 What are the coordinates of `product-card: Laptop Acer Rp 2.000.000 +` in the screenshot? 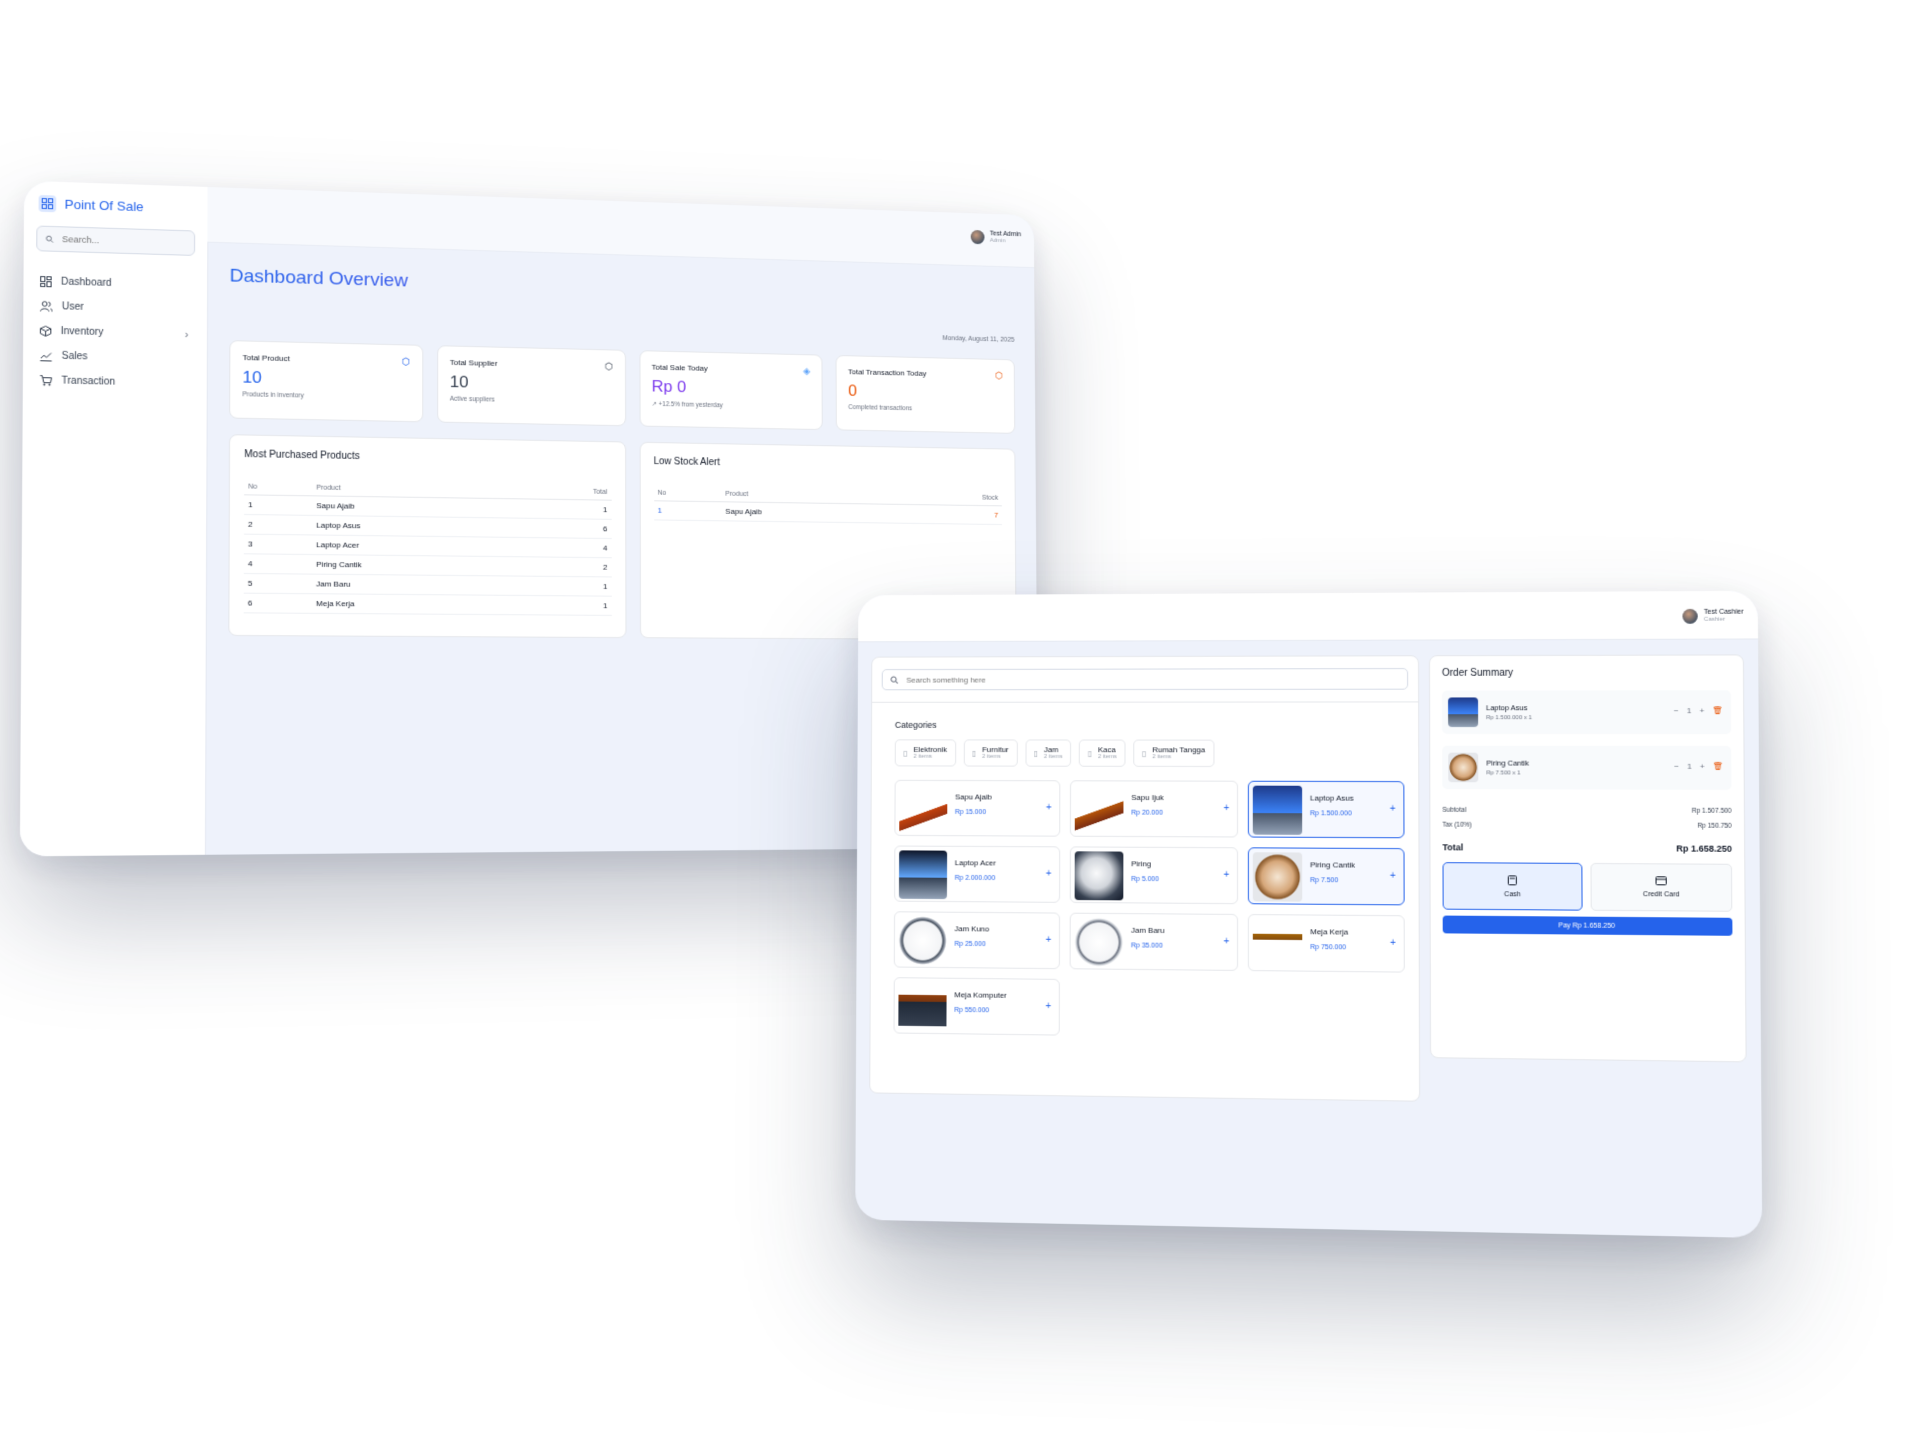 It's located at (977, 874).